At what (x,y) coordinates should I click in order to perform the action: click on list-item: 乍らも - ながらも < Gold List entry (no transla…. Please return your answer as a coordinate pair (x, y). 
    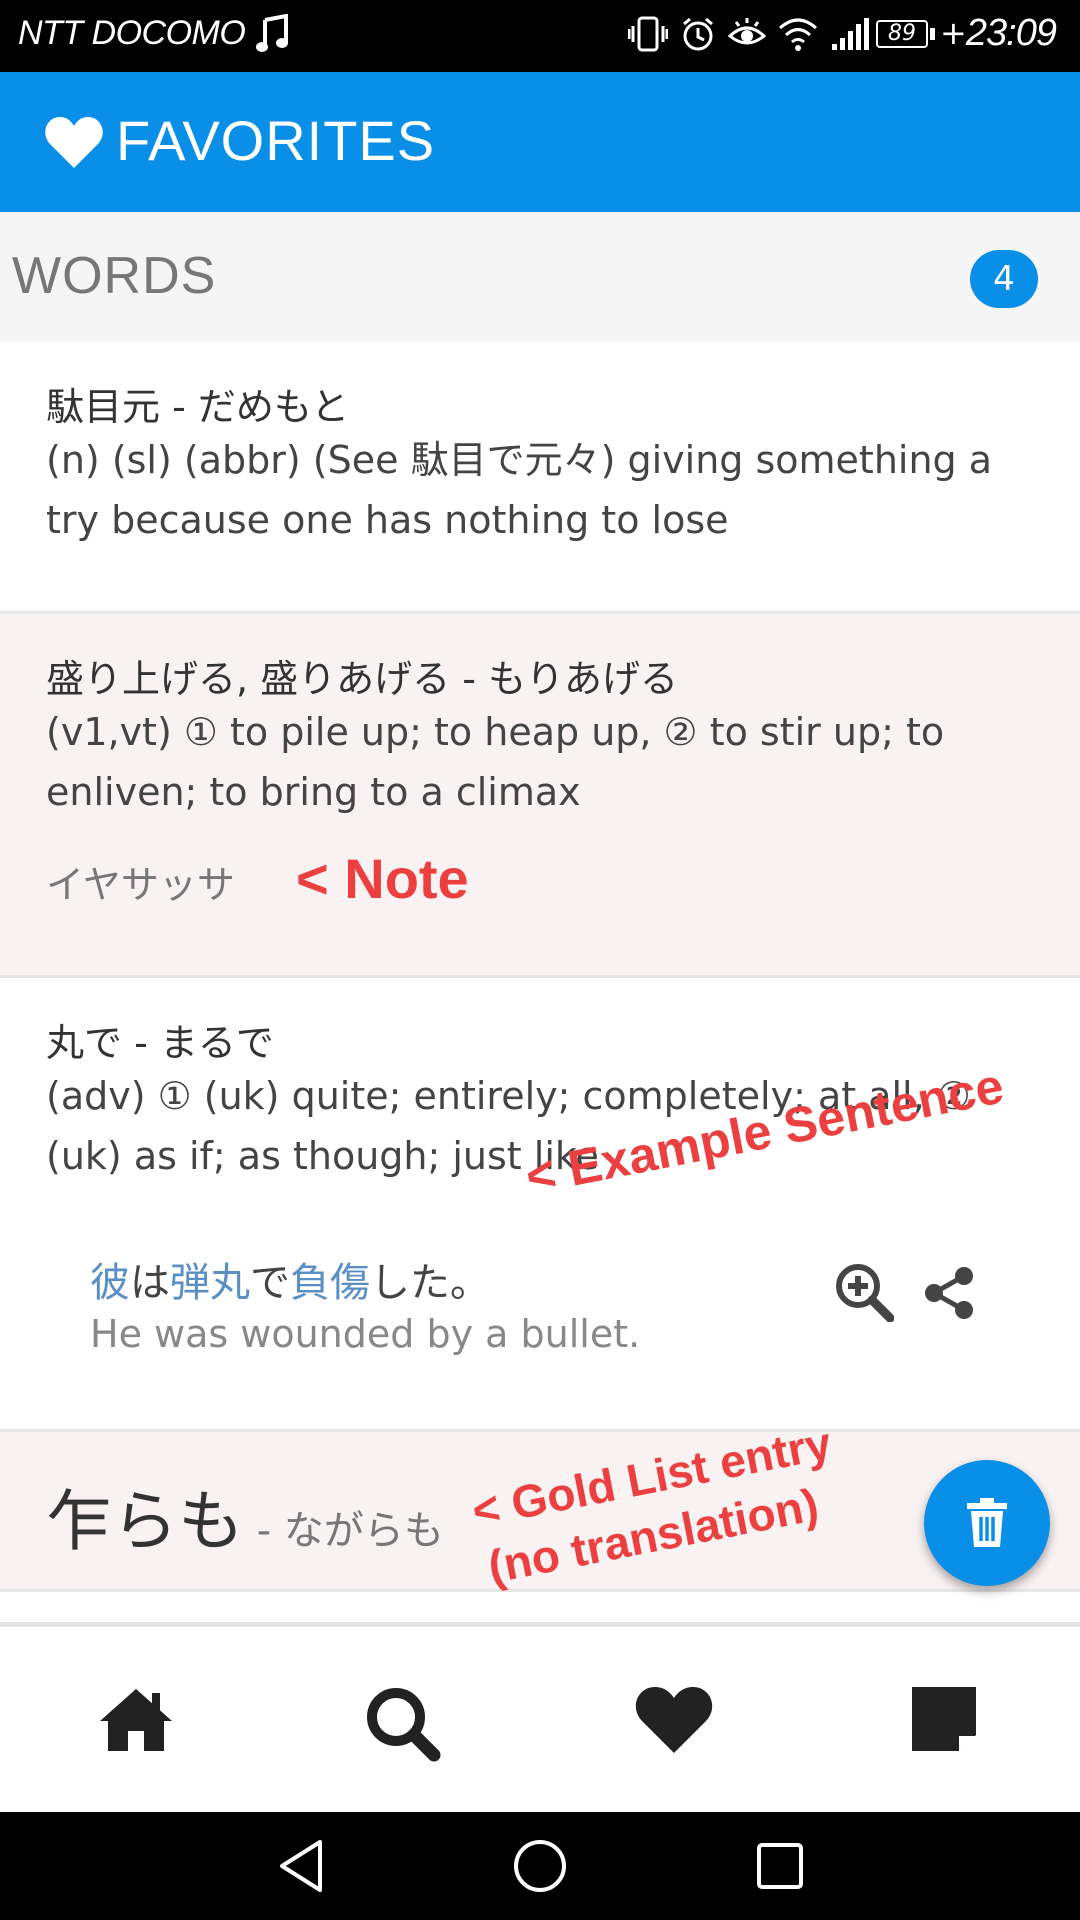
    Looking at the image, I should click on (540, 1504).